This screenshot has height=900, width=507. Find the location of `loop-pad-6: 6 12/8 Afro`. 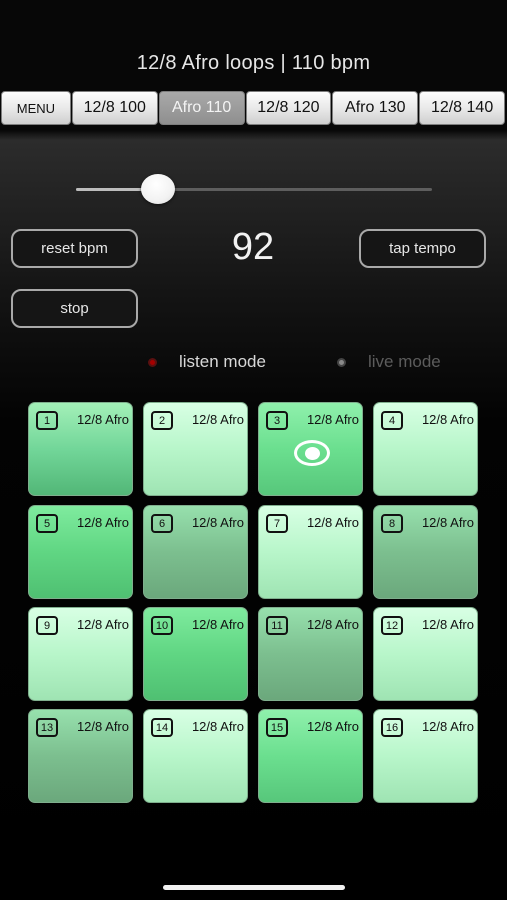

loop-pad-6: 6 12/8 Afro is located at coordinates (195, 552).